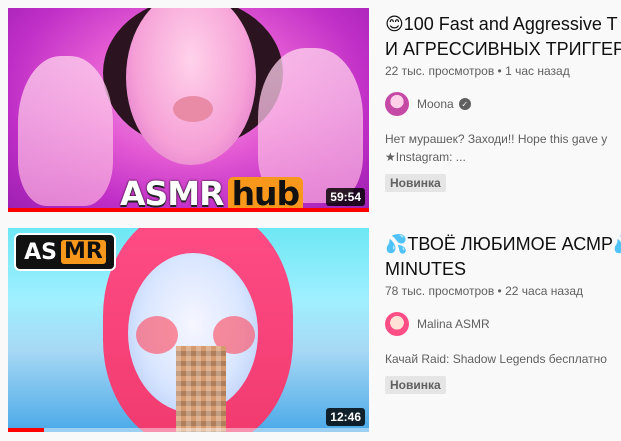  I want to click on video-description: Качай Raid: Shadow Legends бесплатно, so click(503, 359).